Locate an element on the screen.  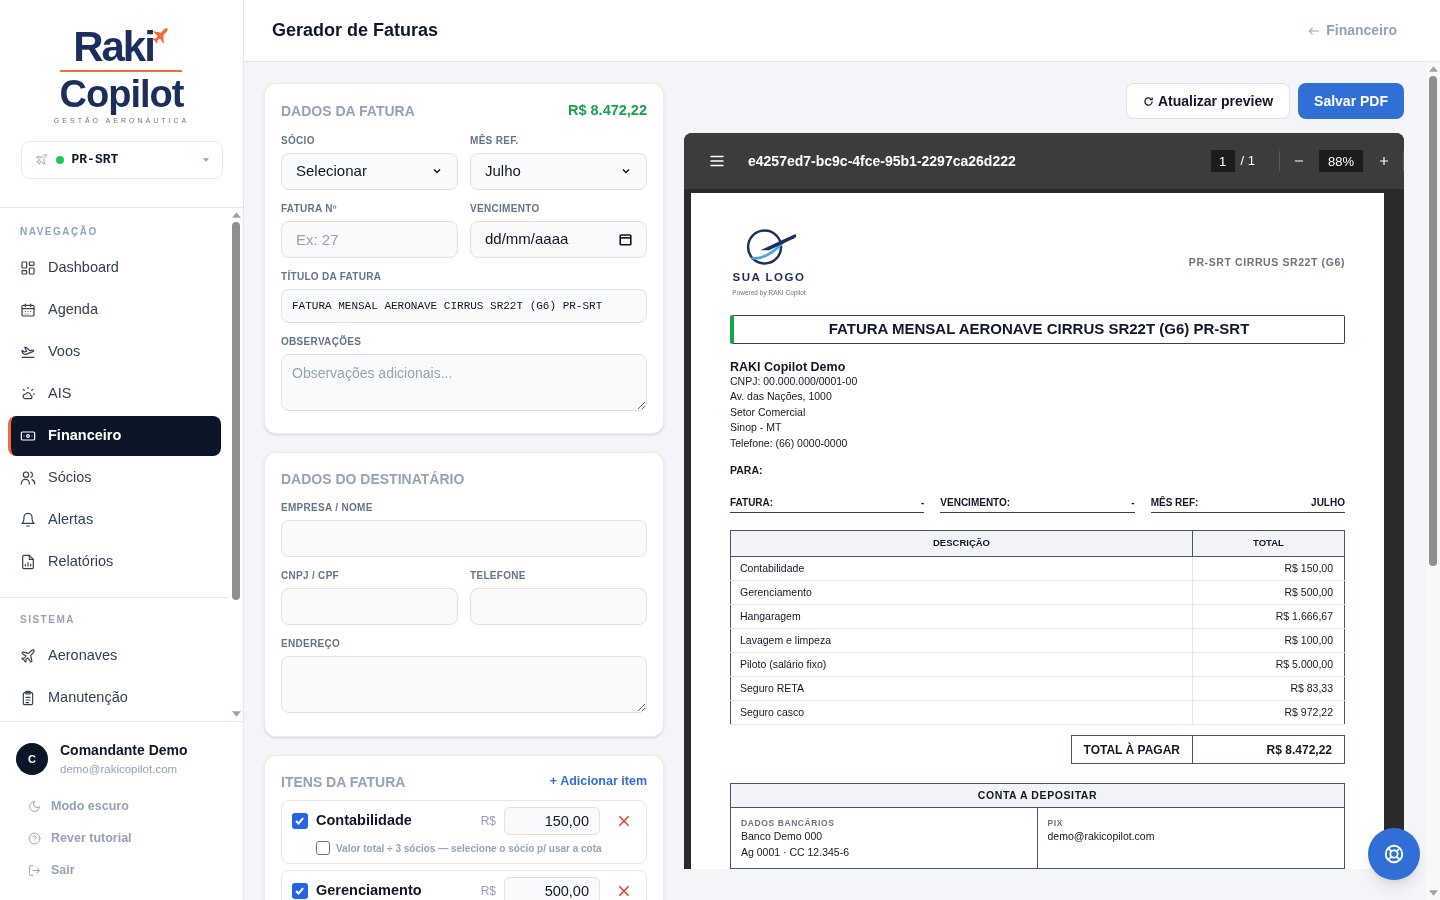
column-header: DESCRIÇÃO is located at coordinates (961, 543).